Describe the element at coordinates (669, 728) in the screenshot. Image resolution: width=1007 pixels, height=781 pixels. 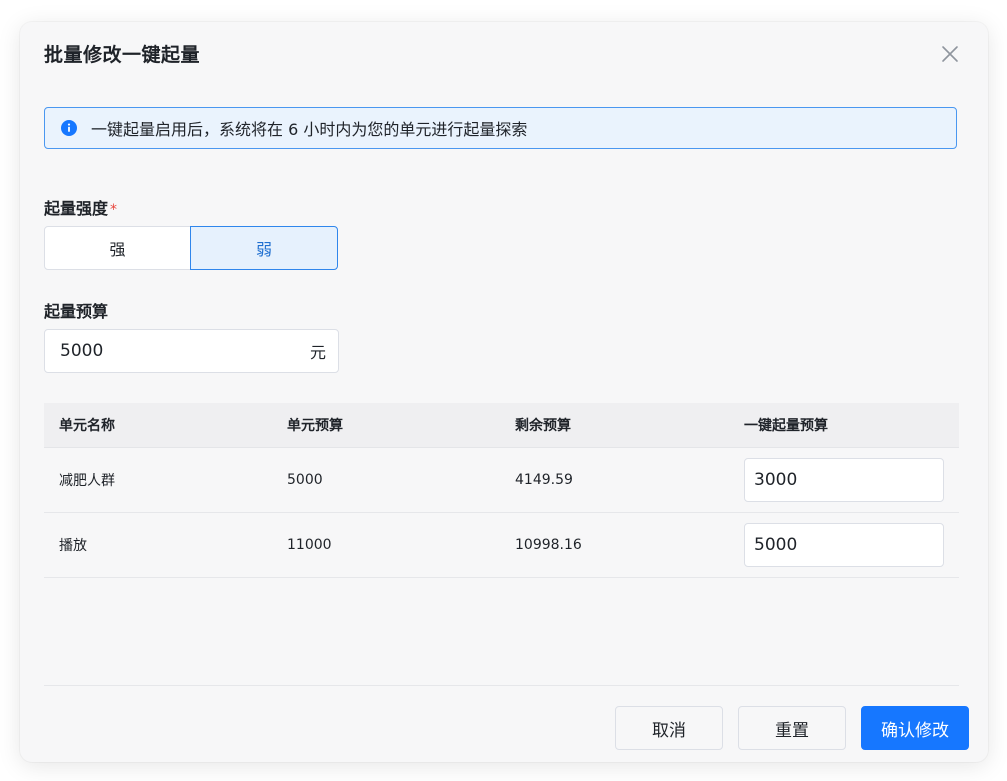
I see `cancel-button: 取消` at that location.